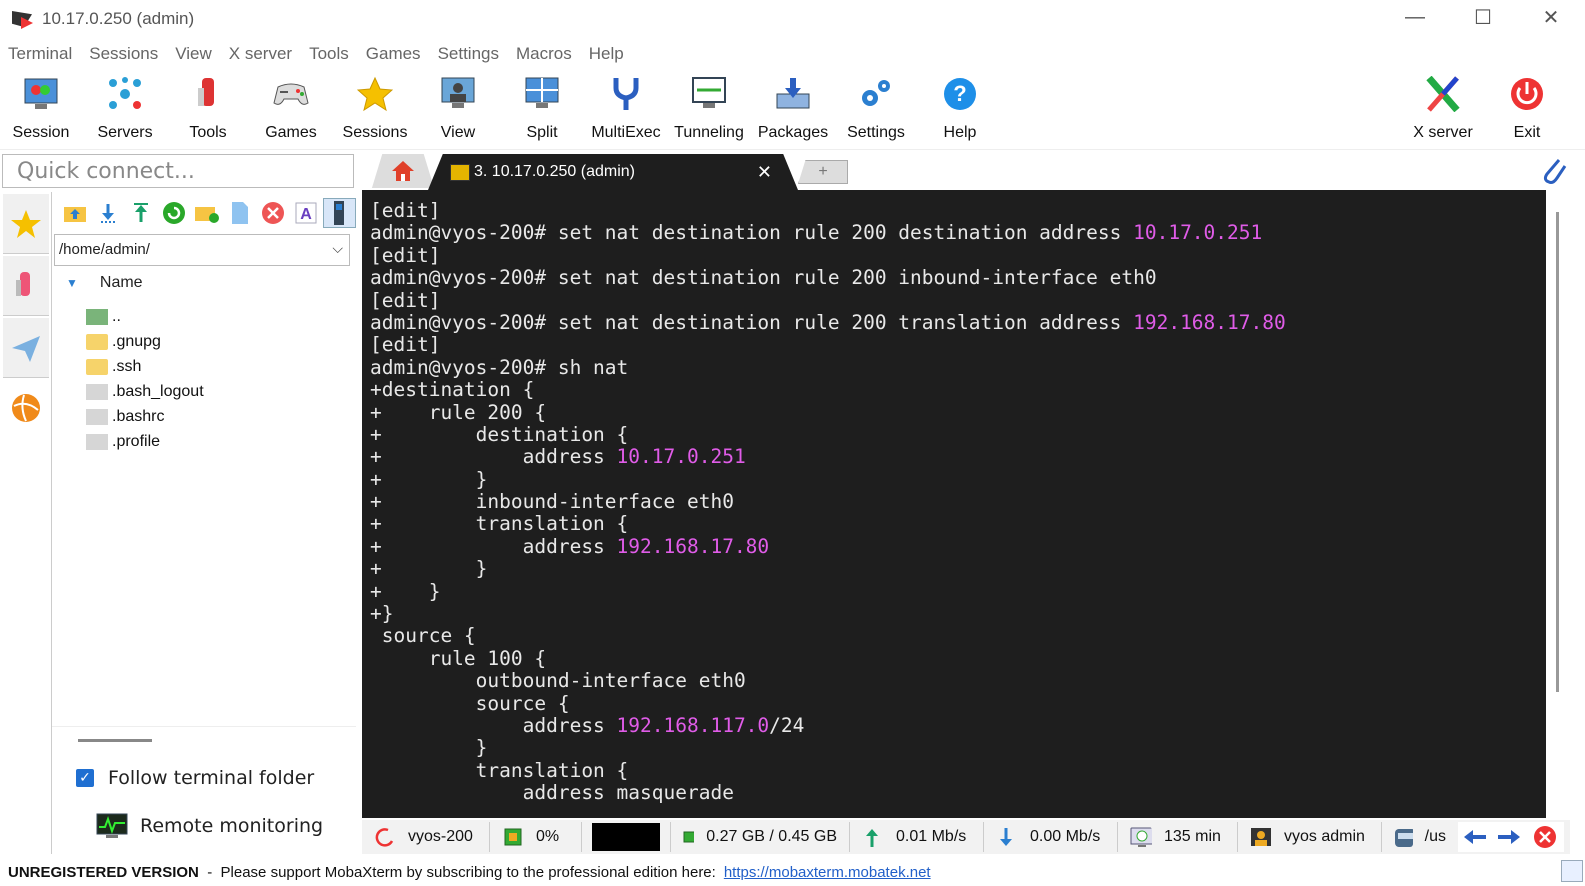  Describe the element at coordinates (469, 54) in the screenshot. I see `menu-settings: Settings` at that location.